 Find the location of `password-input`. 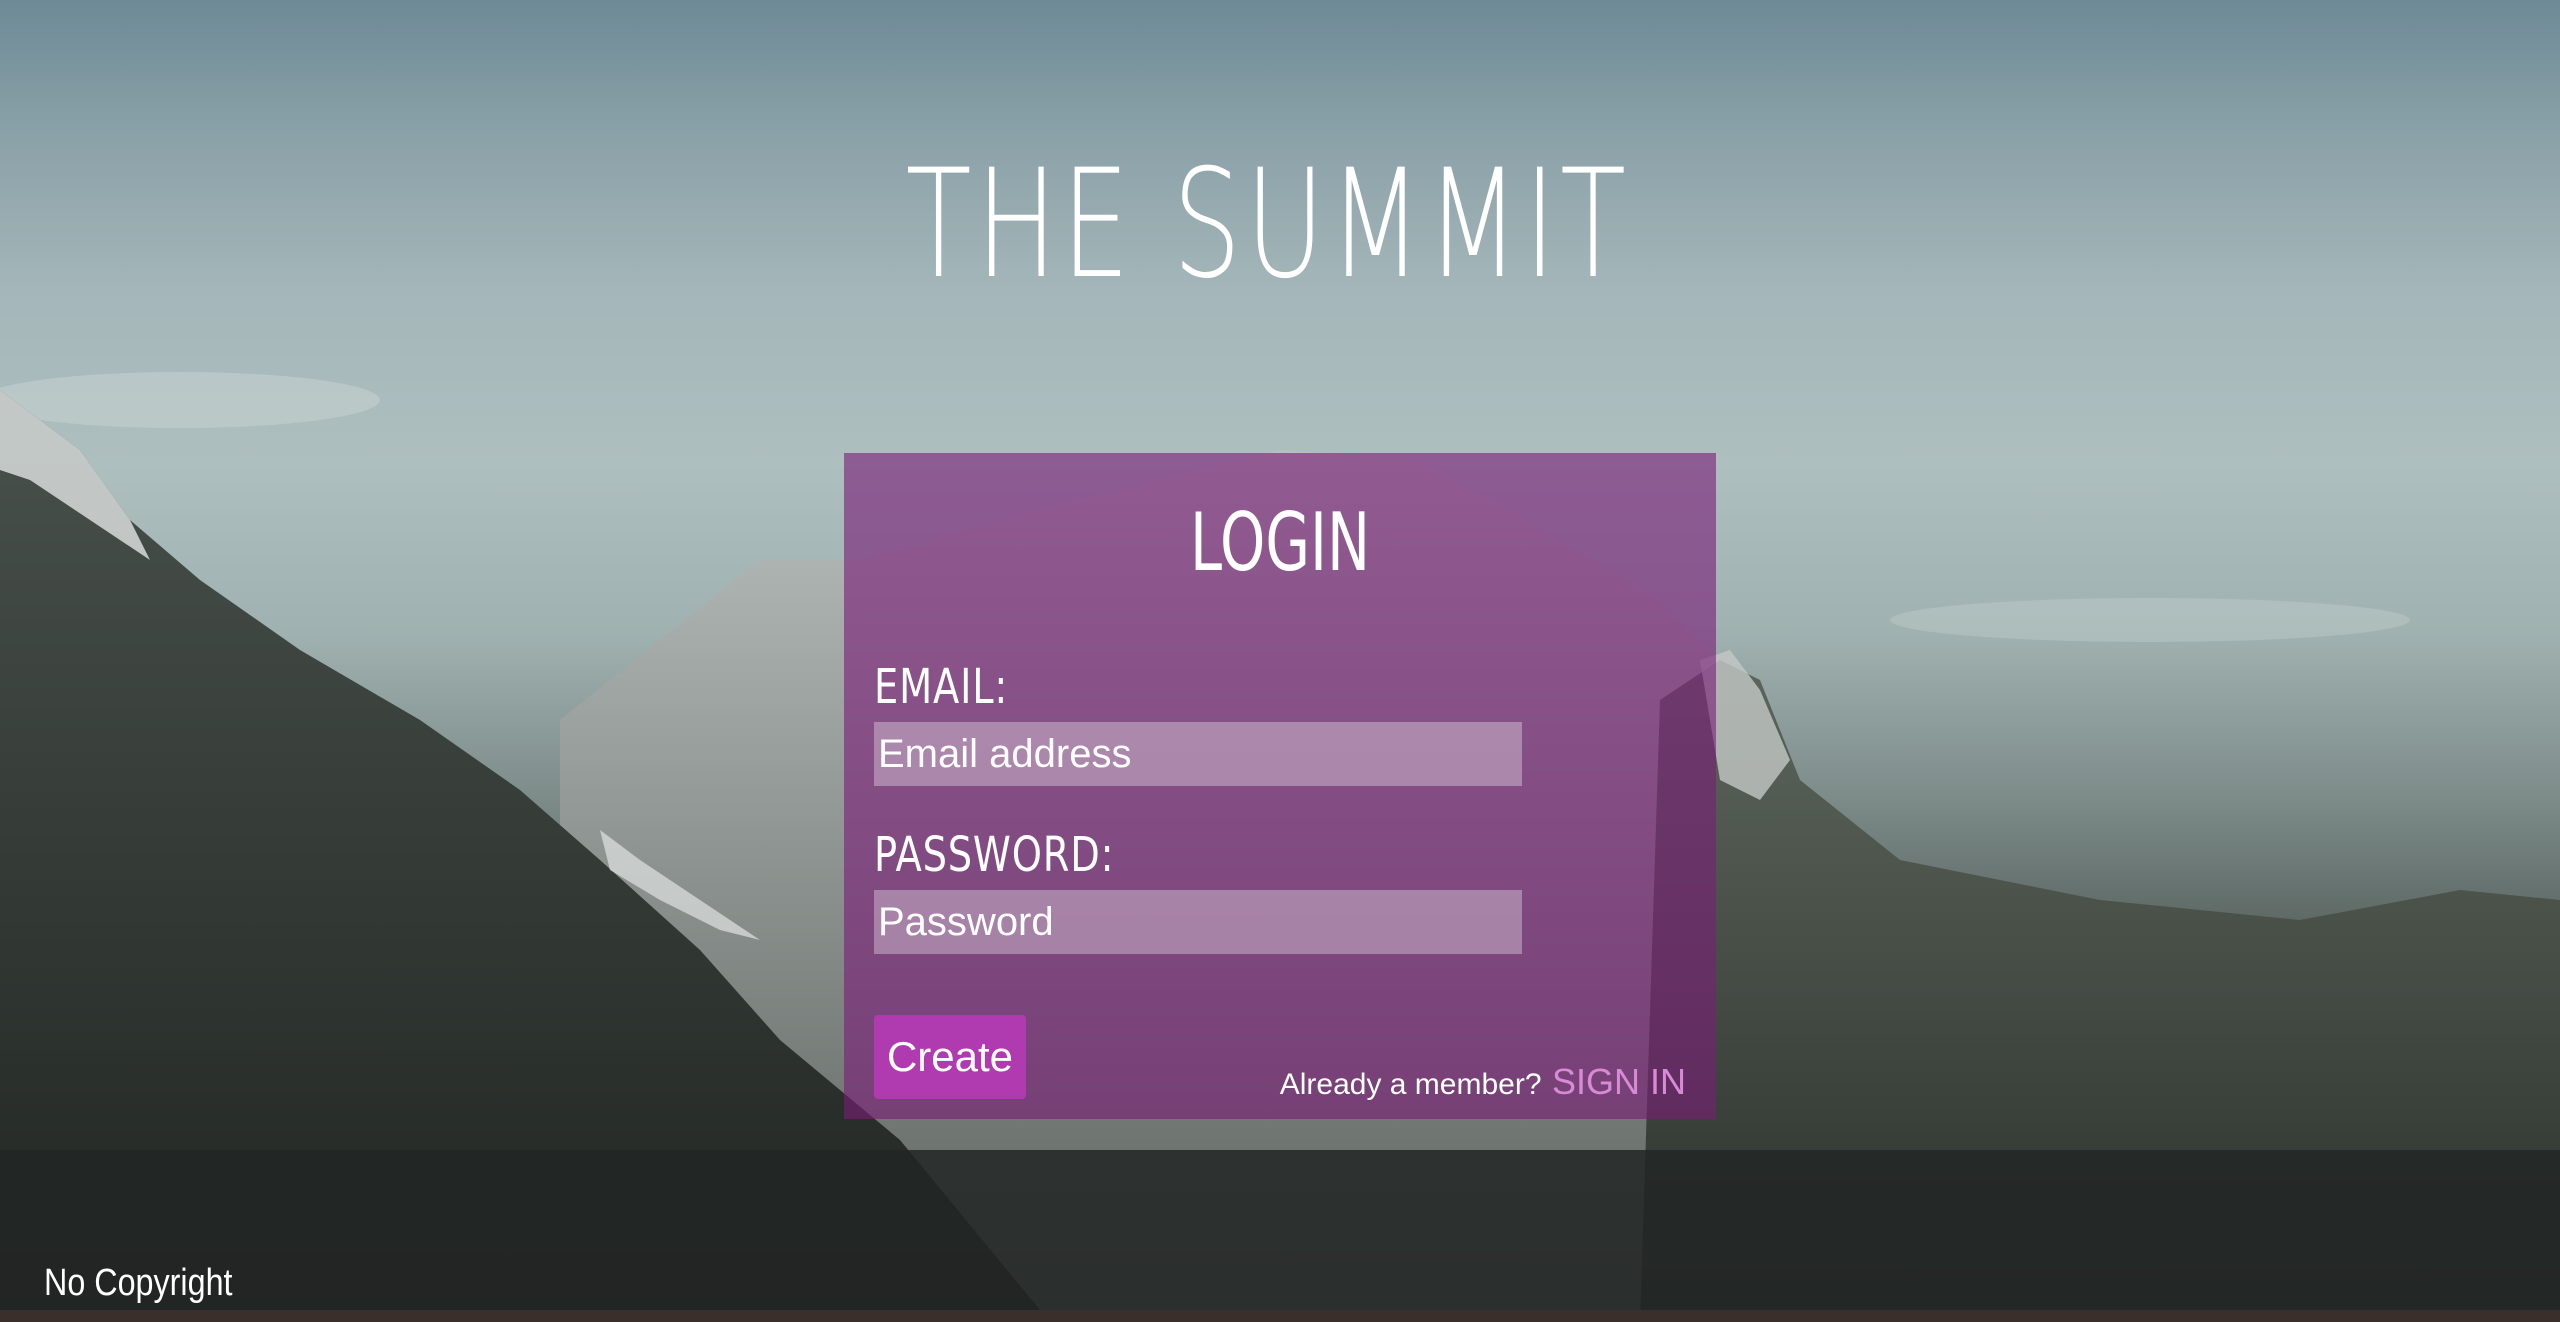

password-input is located at coordinates (1198, 922).